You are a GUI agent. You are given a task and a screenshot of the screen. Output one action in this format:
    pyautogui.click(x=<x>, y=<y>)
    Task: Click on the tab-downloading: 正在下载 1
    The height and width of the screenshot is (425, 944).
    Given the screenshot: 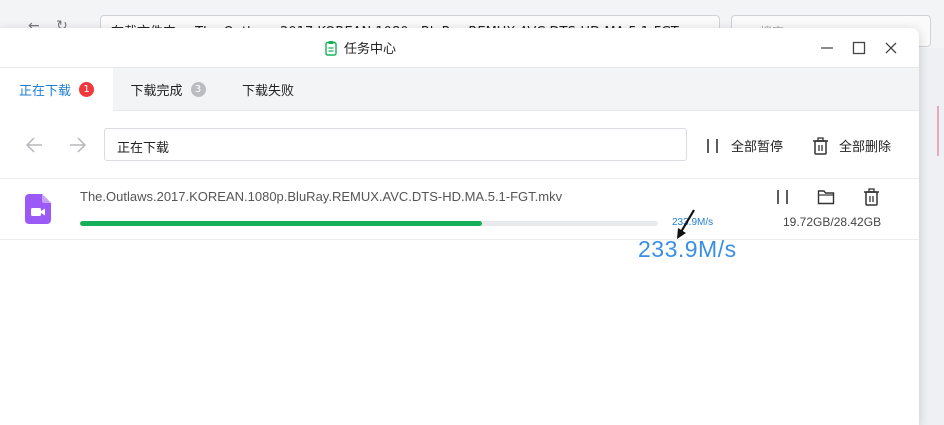 What is the action you would take?
    pyautogui.click(x=56, y=89)
    